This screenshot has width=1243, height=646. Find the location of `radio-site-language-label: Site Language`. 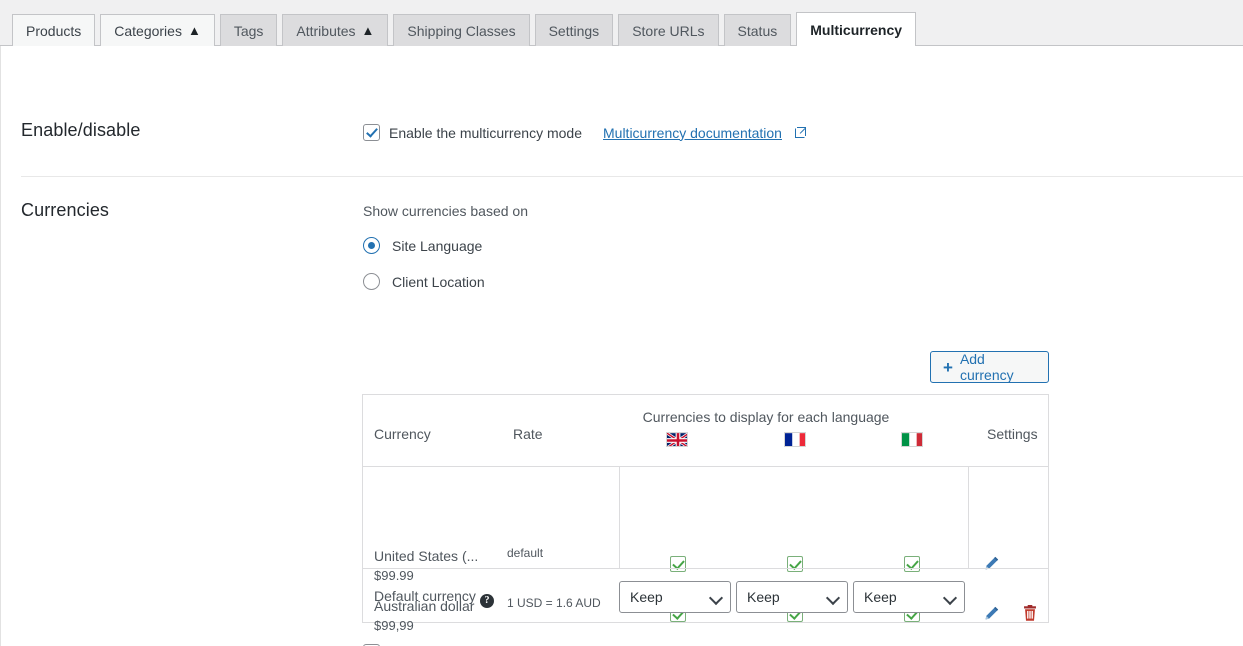

radio-site-language-label: Site Language is located at coordinates (437, 245).